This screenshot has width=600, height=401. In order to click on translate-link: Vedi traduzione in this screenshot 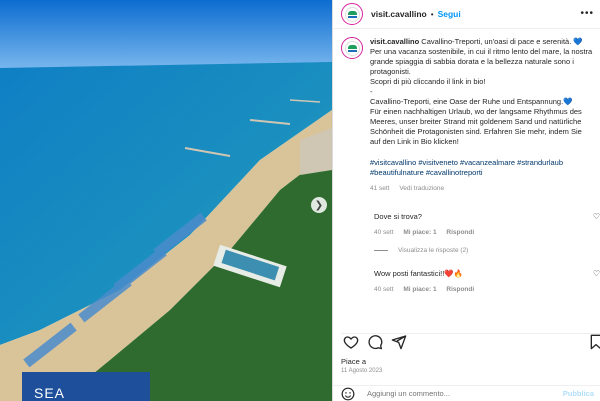, I will do `click(421, 188)`.